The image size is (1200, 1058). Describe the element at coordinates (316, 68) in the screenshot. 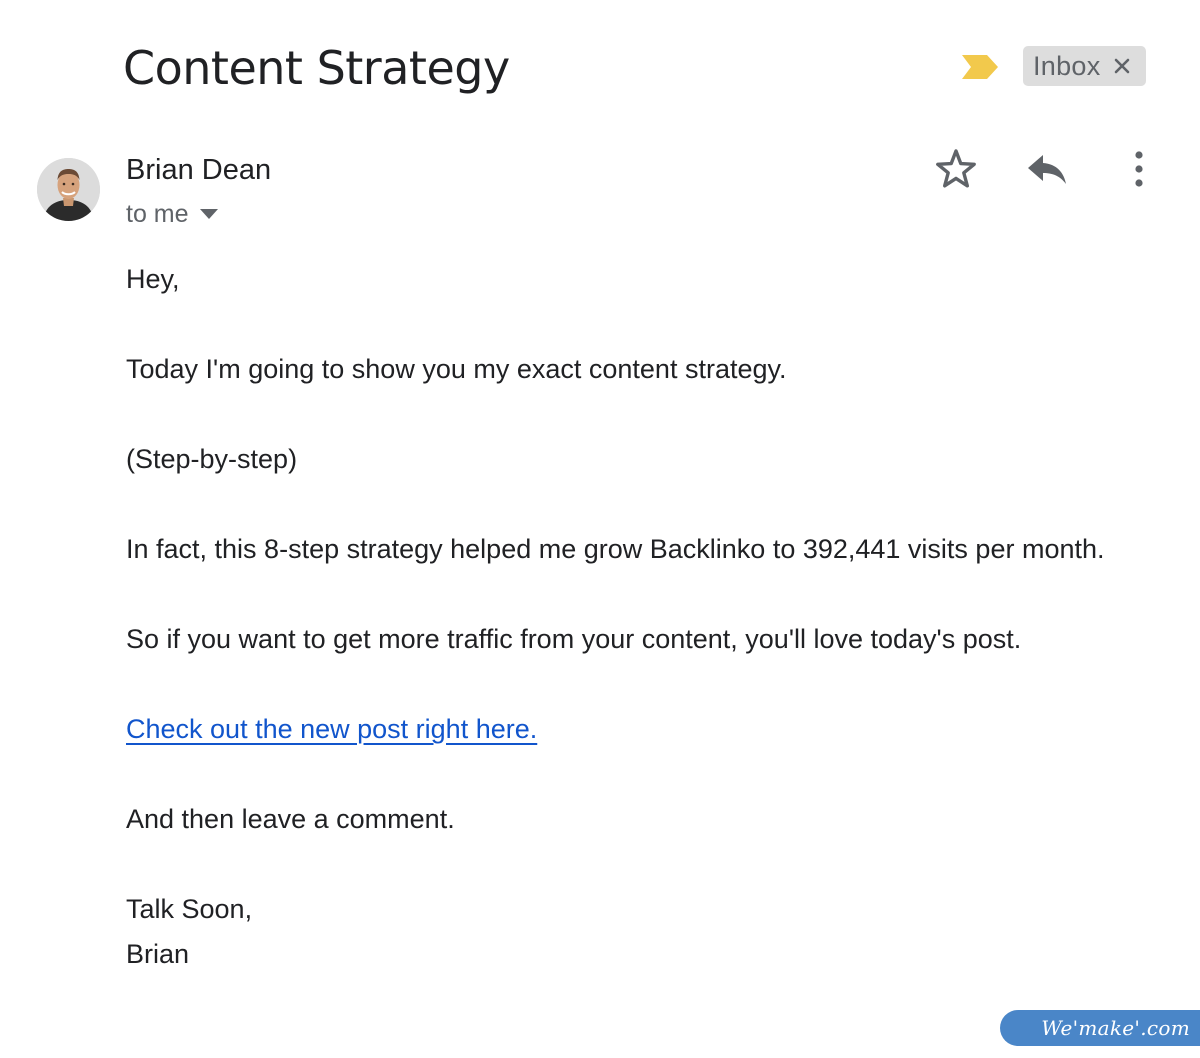

I see `email-subject: Content Strategy` at that location.